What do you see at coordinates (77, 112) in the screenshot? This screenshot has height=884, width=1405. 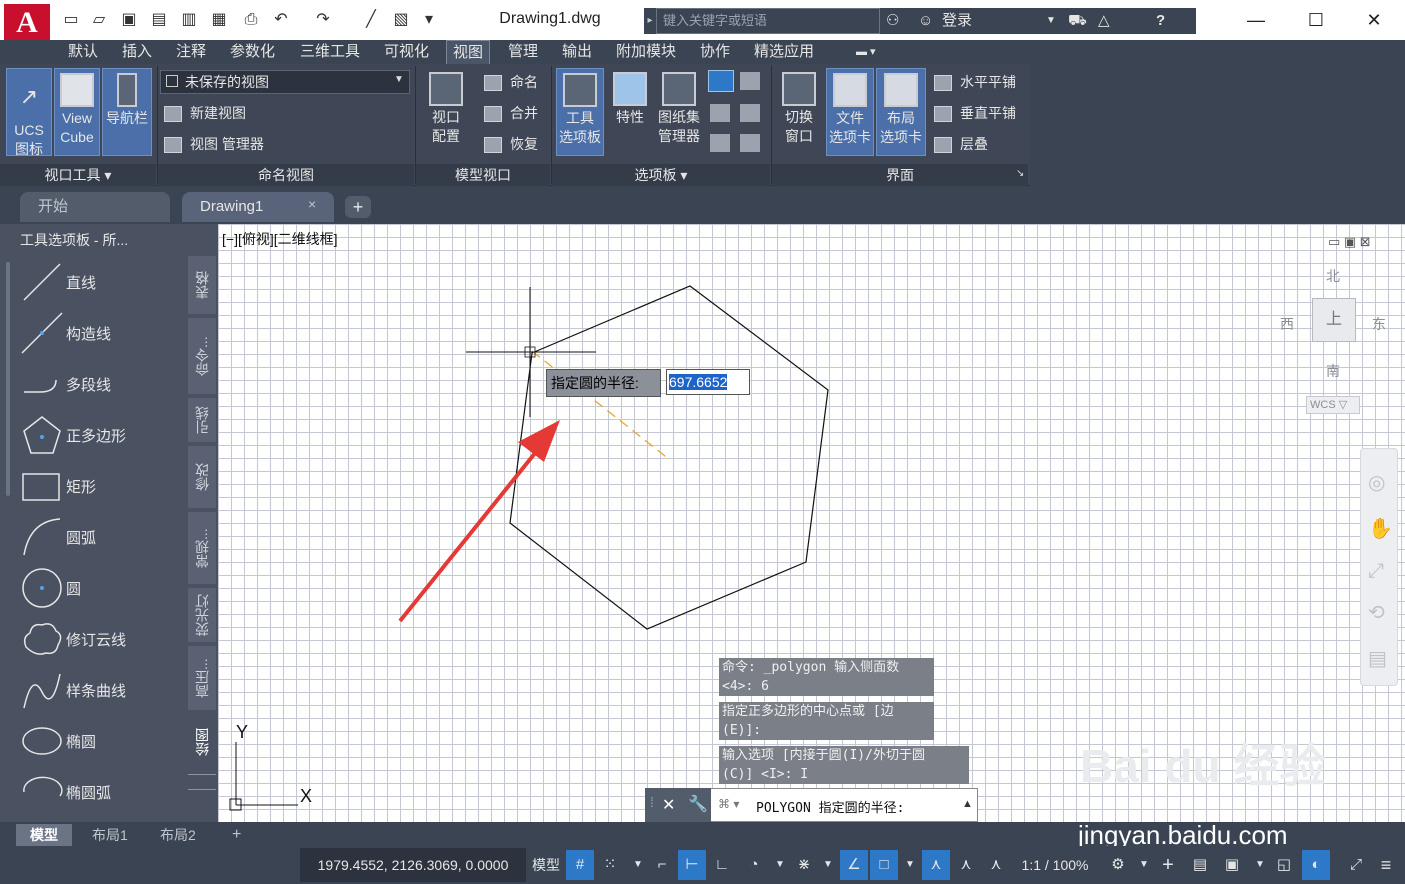 I see `viewcube-button: View Cube` at bounding box center [77, 112].